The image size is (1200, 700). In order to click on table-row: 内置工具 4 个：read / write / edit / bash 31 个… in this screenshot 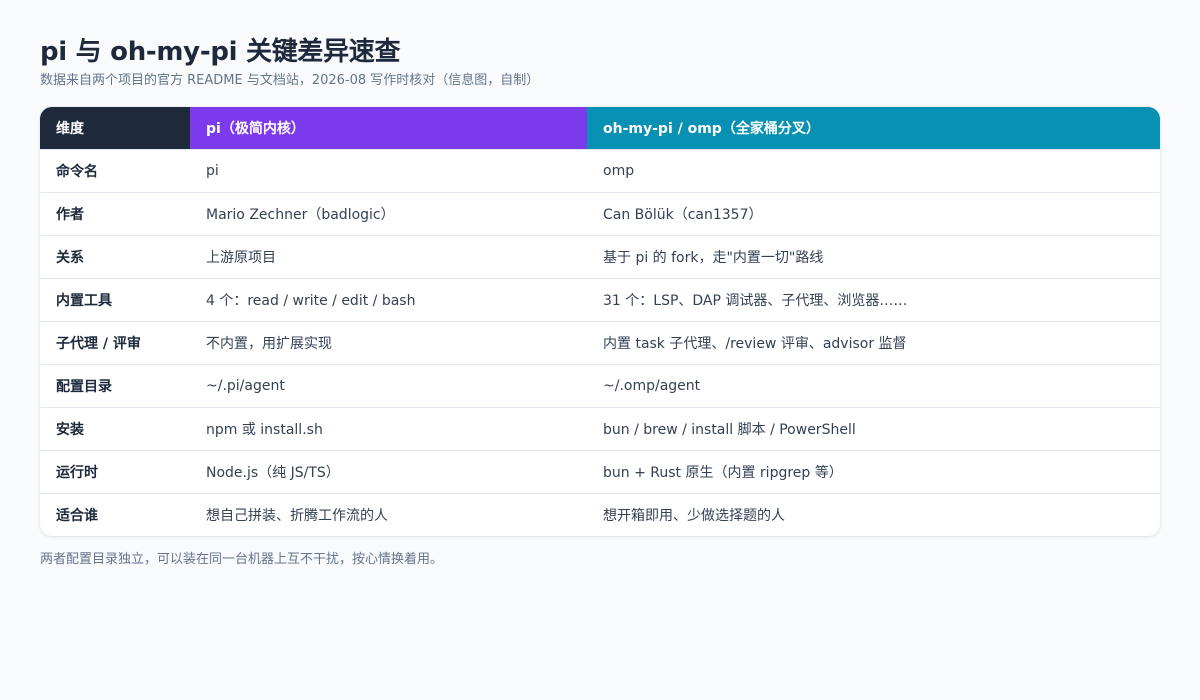, I will do `click(600, 300)`.